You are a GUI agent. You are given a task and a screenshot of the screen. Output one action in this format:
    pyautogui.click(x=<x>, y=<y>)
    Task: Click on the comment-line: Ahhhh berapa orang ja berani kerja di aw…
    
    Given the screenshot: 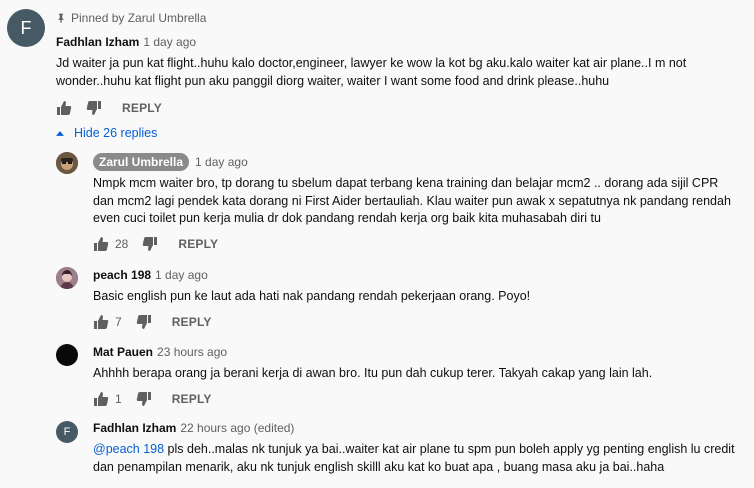 What is the action you would take?
    pyautogui.click(x=373, y=373)
    